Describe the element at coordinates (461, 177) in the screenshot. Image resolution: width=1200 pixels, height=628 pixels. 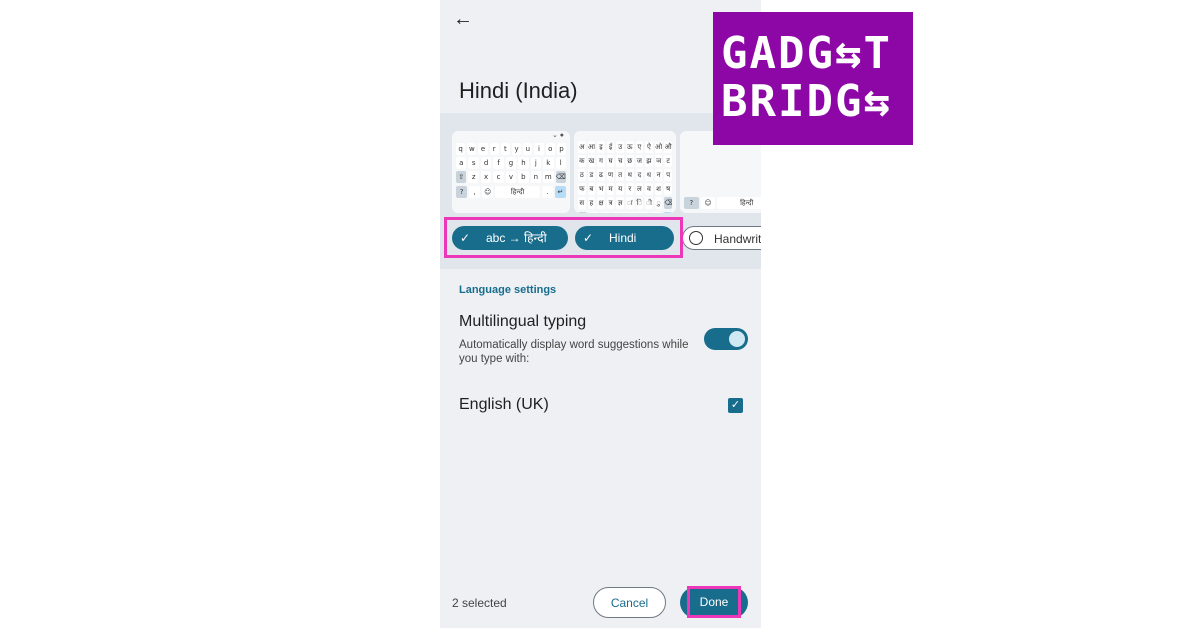
I see `key: ⇧` at that location.